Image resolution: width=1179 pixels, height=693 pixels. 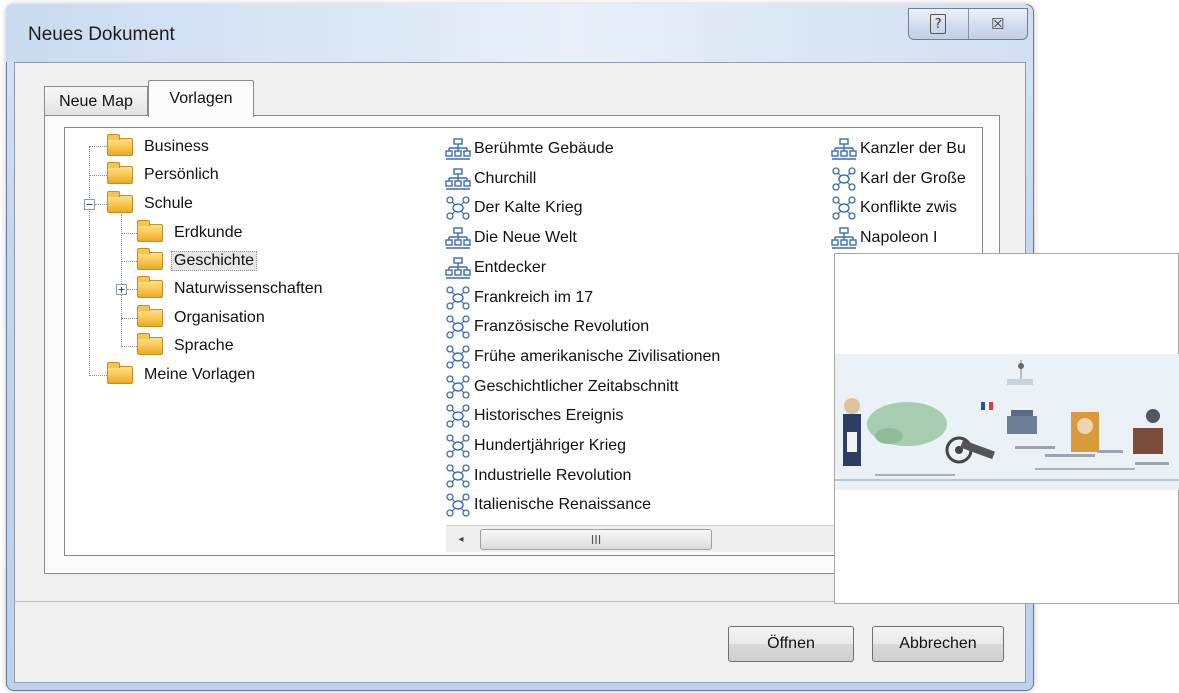 I want to click on template-item-label: Geschichtlicher Zeitabschnitt, so click(x=576, y=386).